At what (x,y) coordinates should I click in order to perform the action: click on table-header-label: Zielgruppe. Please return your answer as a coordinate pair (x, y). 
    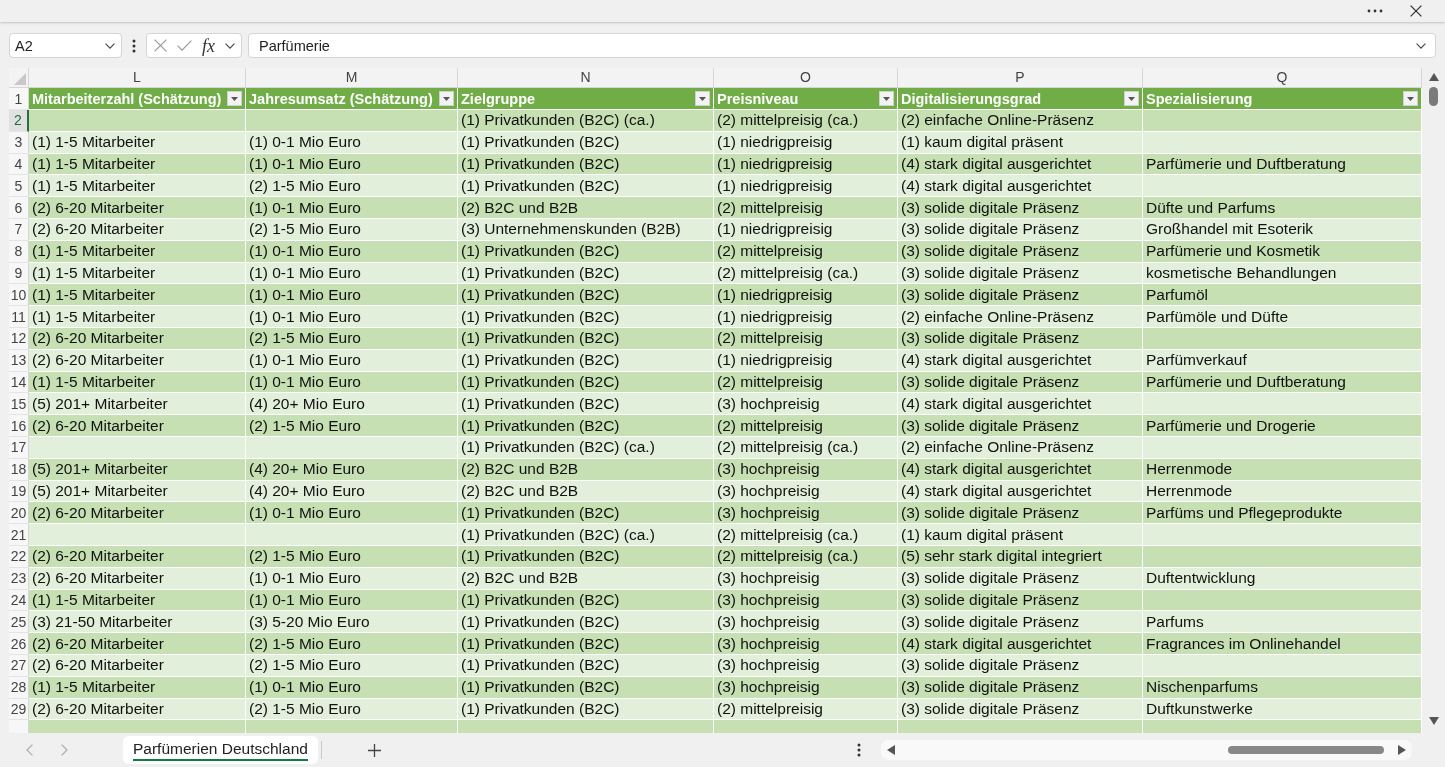
    Looking at the image, I should click on (498, 98).